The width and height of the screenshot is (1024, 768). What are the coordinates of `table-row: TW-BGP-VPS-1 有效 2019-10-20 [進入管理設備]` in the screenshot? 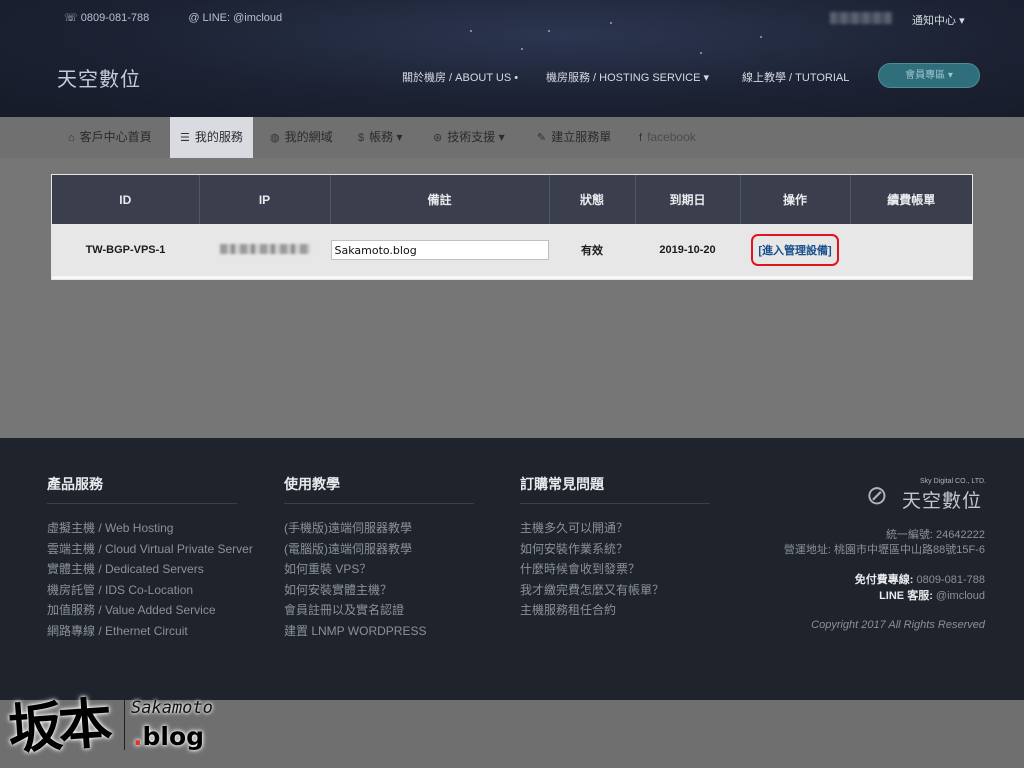 It's located at (512, 250).